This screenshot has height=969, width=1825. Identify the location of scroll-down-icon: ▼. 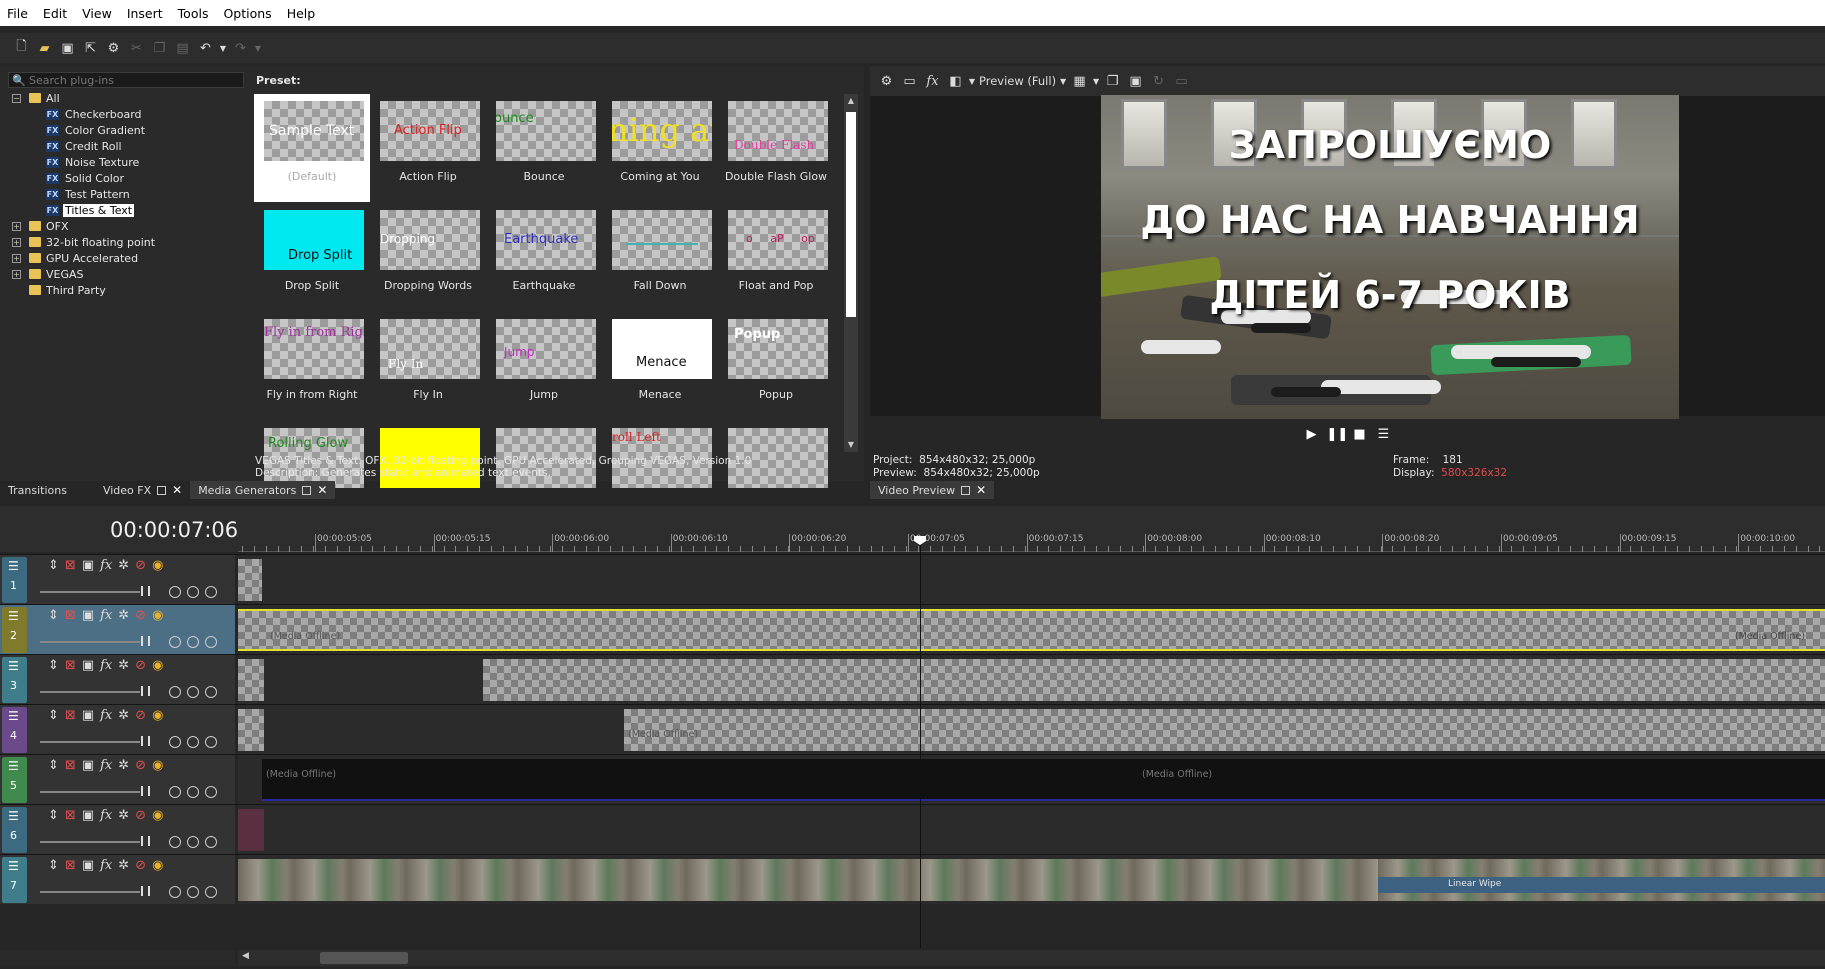
(851, 445).